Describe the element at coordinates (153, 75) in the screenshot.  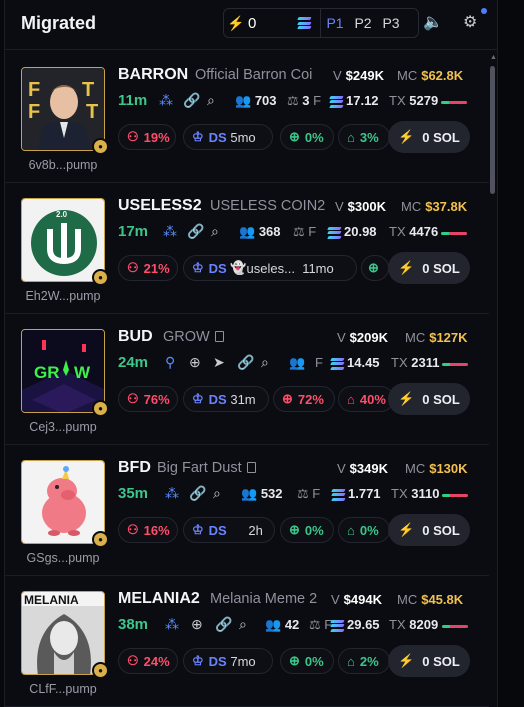
I see `token-ticker: BARRON` at that location.